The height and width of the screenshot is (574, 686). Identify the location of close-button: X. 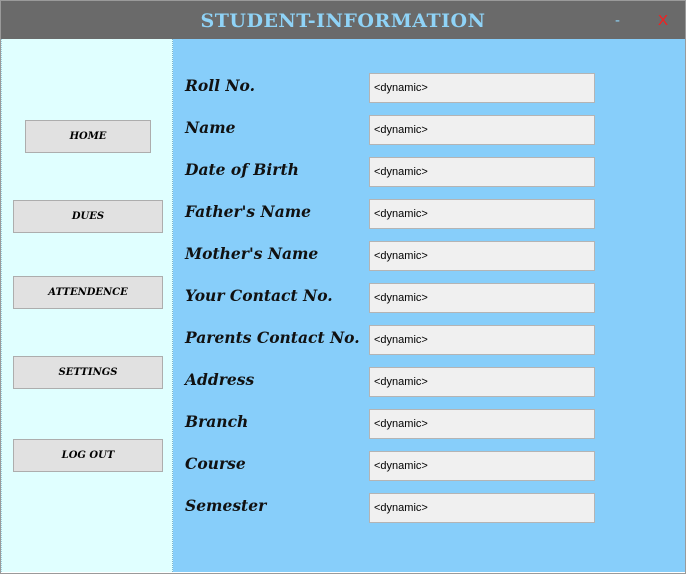
(663, 21).